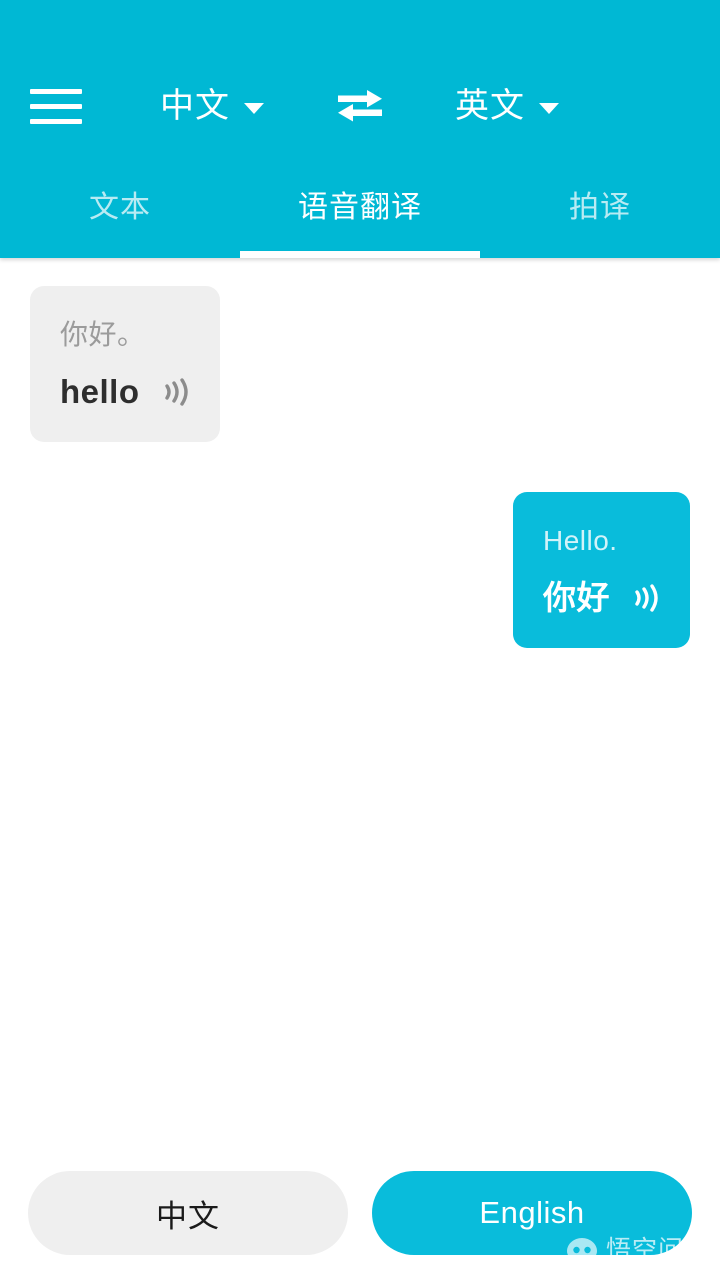 This screenshot has height=1280, width=720. I want to click on message-translated-text: 你好, so click(576, 597).